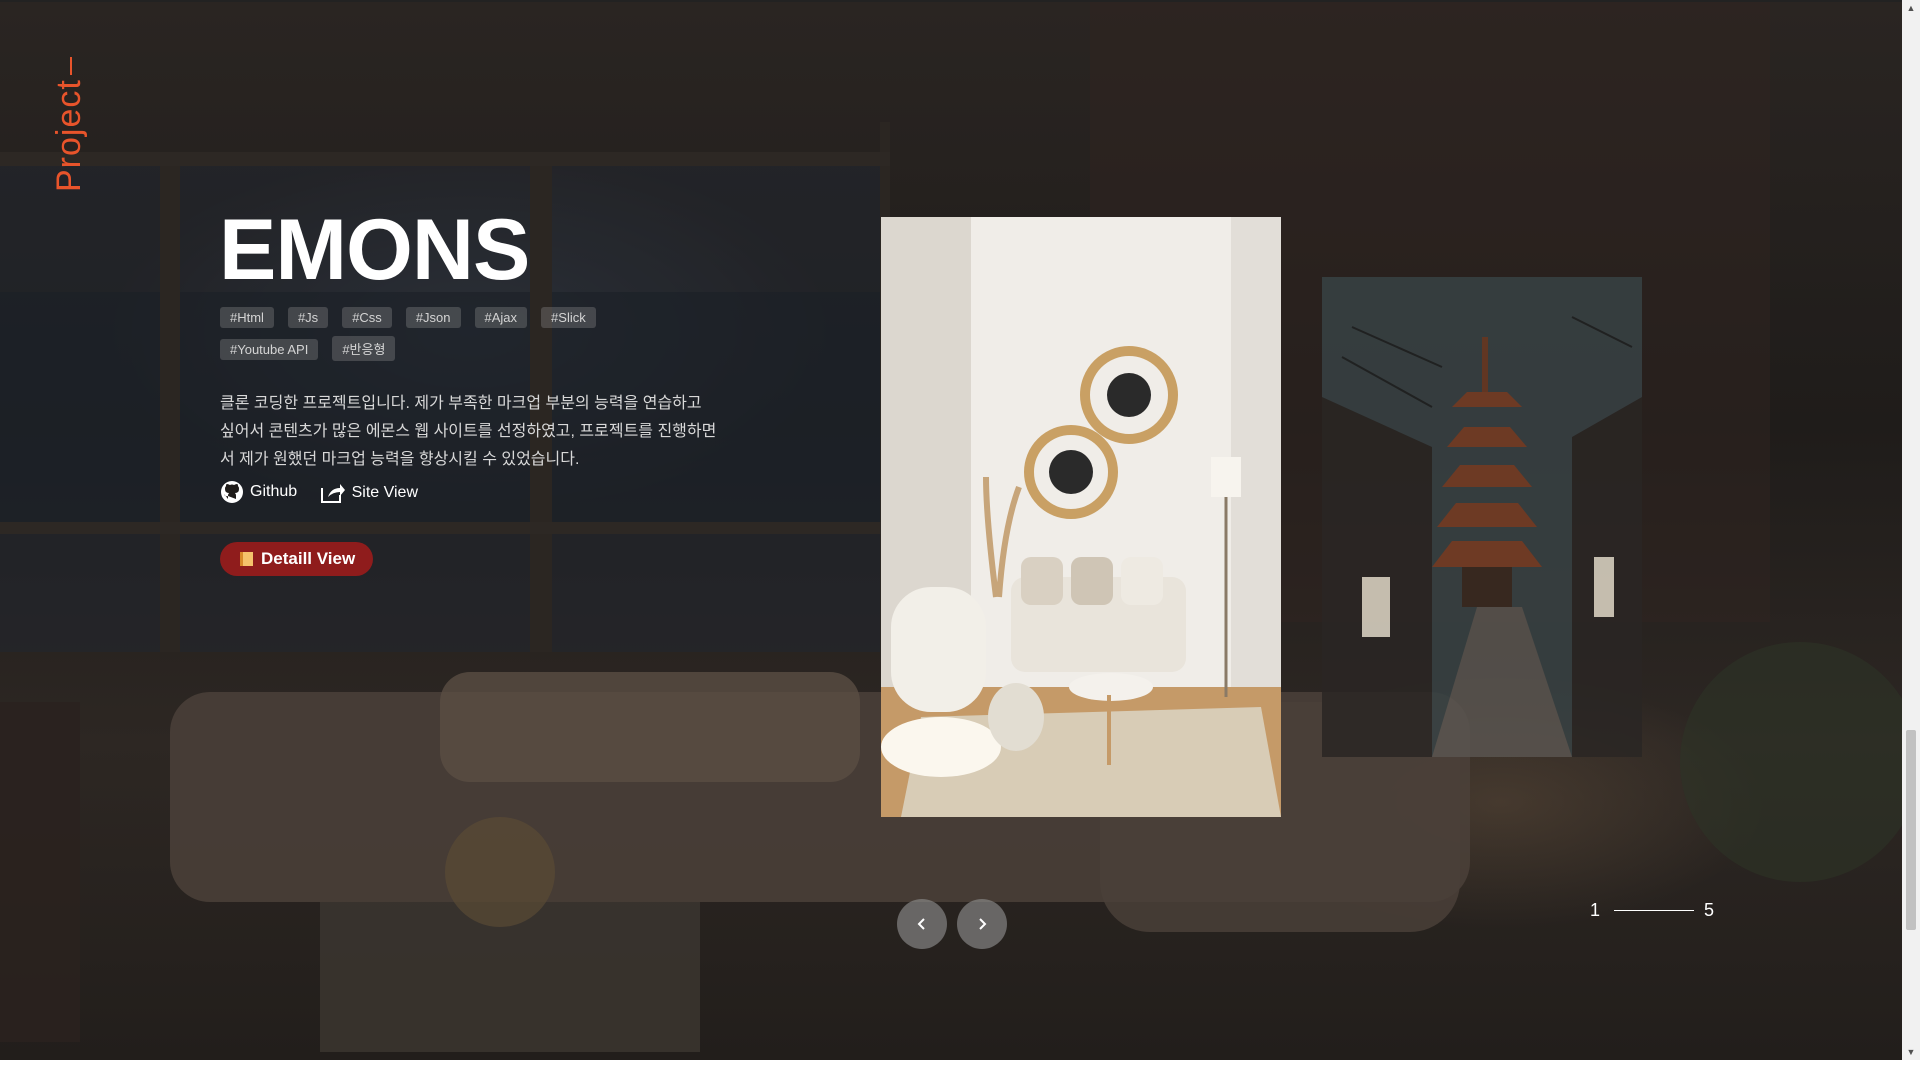 This screenshot has width=1920, height=1090. I want to click on total-slide-number: 5, so click(1709, 910).